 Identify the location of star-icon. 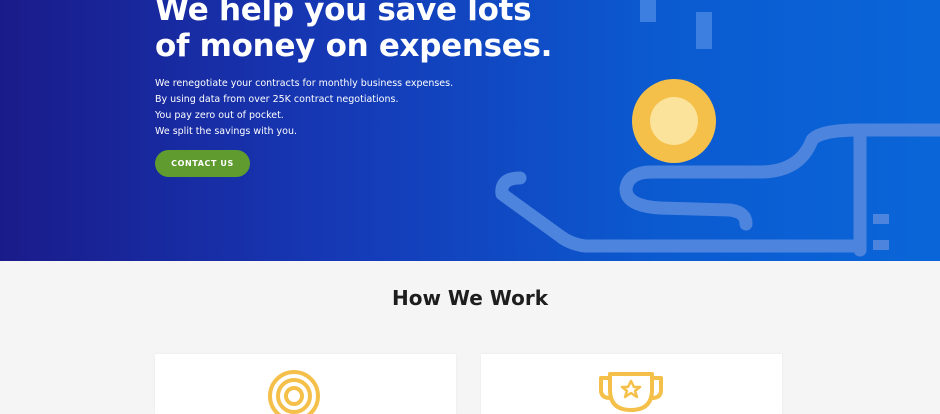
(631, 389).